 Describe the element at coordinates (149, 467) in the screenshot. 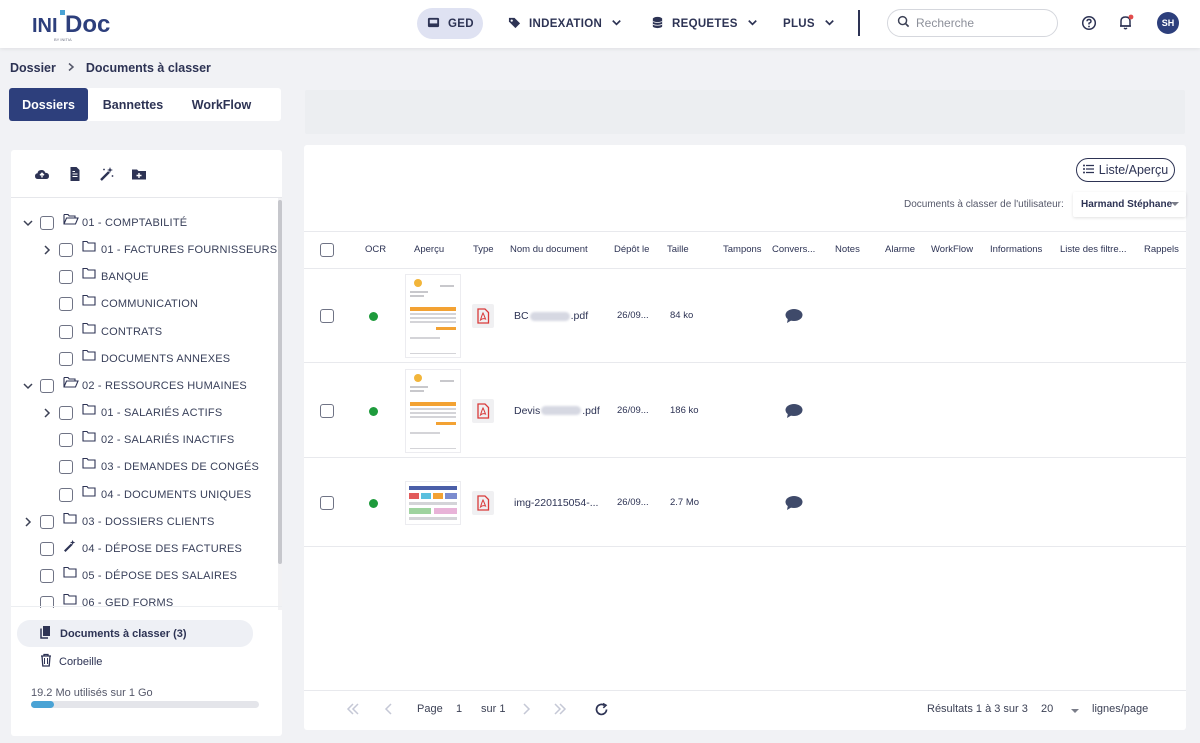

I see `tree-item: 03 - DEMANDES DE CONGÉS` at that location.